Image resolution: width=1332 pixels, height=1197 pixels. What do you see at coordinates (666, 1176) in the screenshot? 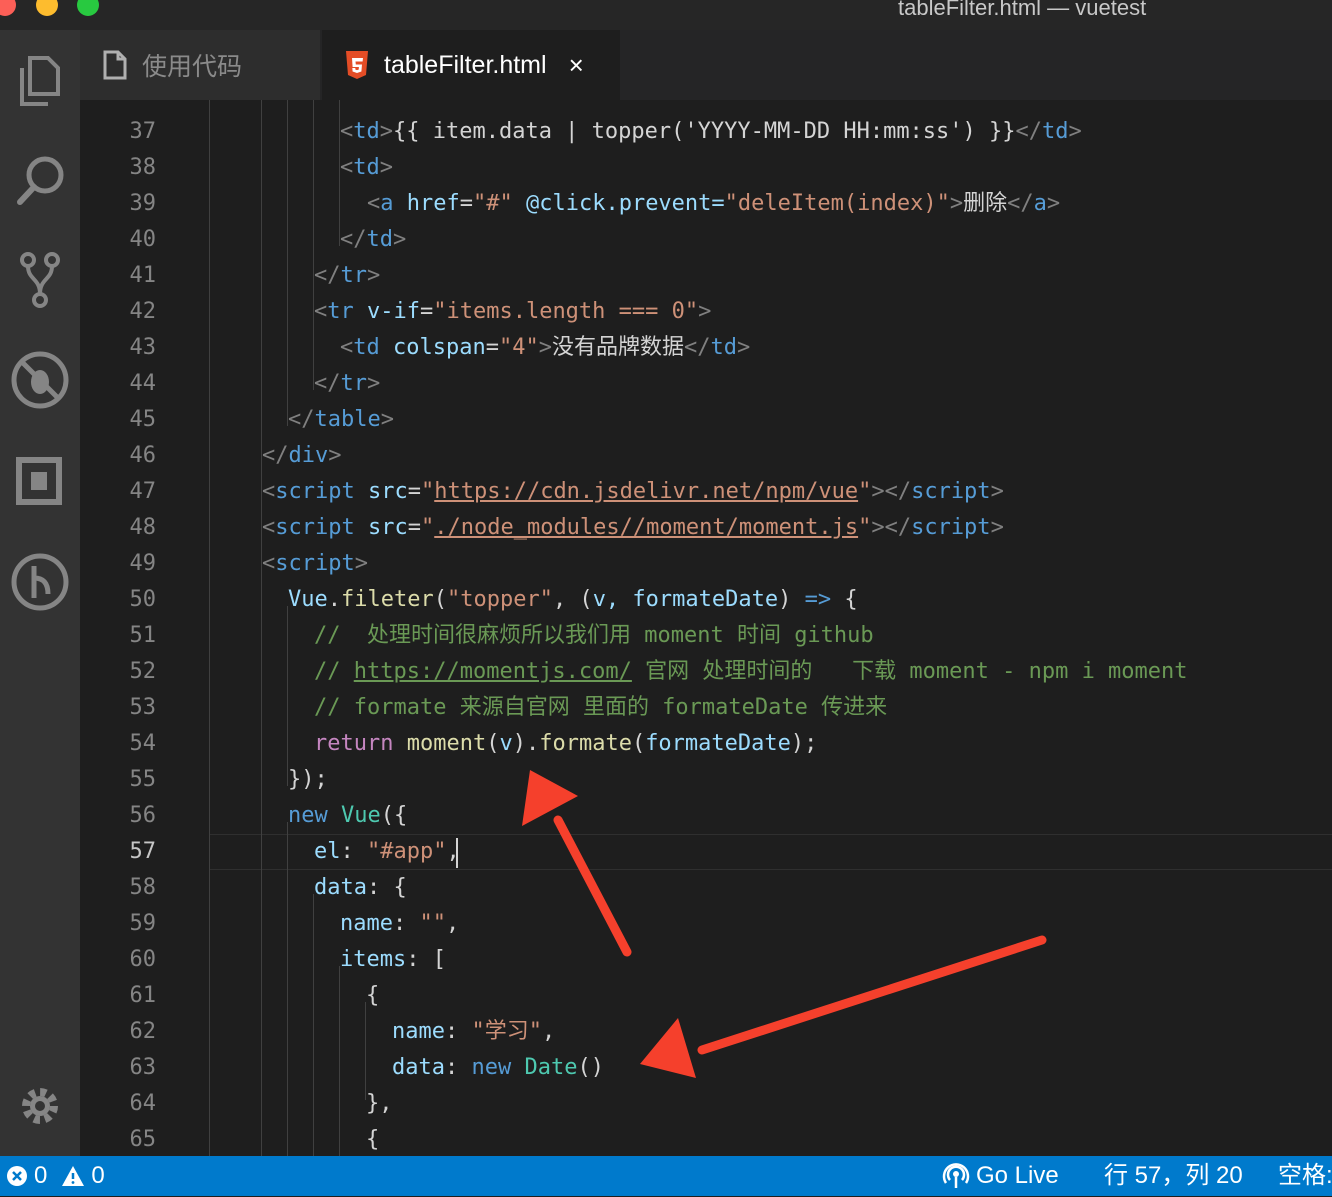
I see `status-bar: 0 0 Go Live 行 57，列 20 空格:` at bounding box center [666, 1176].